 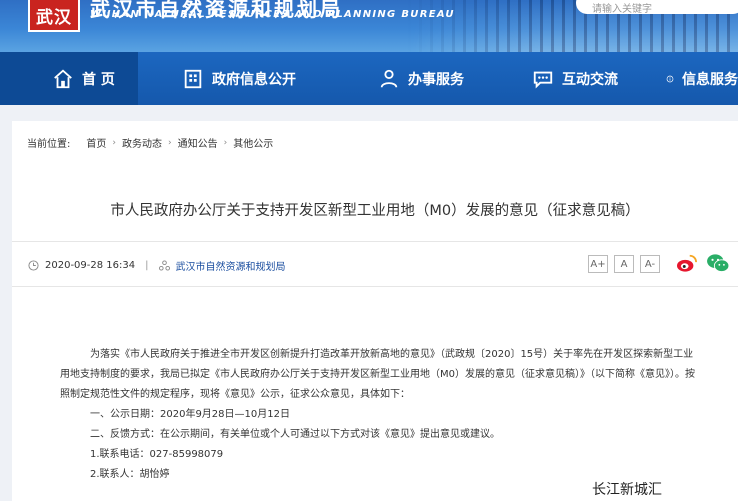 I want to click on article-source: 武汉市自然资源和规划局, so click(x=230, y=267).